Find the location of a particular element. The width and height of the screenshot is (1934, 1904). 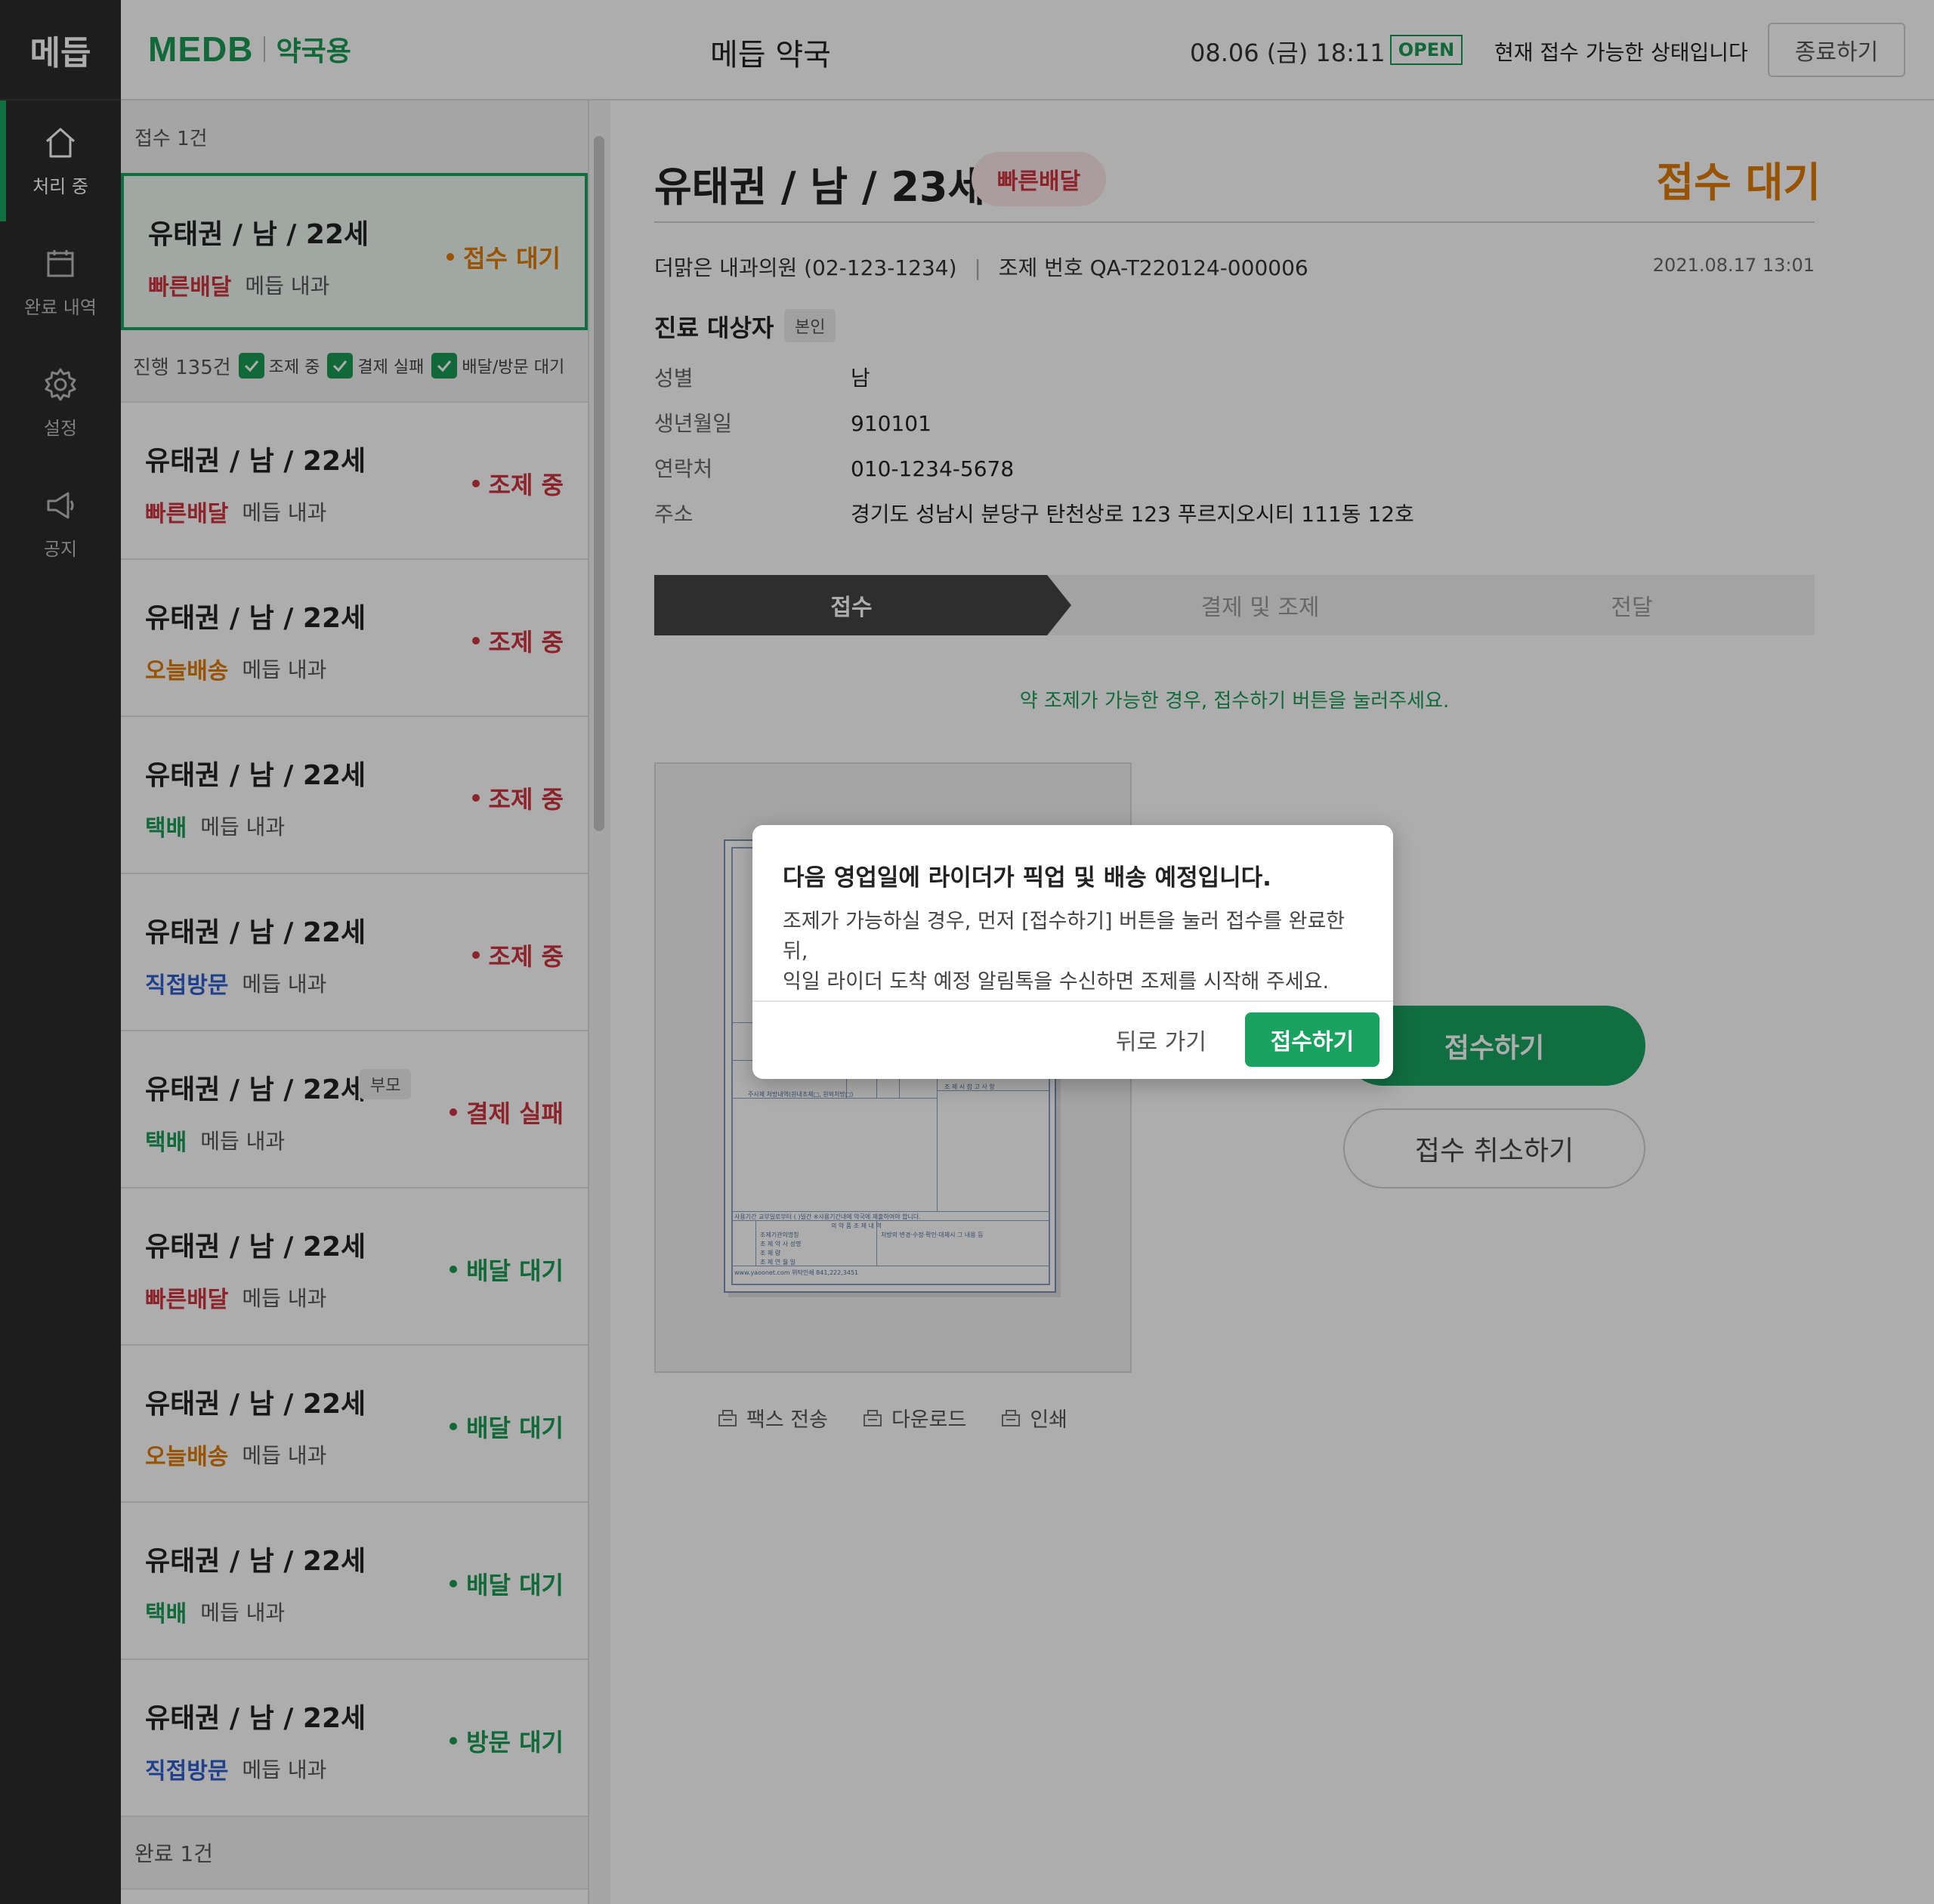

dialog-back-button: 뒤로 가기 is located at coordinates (1161, 1039).